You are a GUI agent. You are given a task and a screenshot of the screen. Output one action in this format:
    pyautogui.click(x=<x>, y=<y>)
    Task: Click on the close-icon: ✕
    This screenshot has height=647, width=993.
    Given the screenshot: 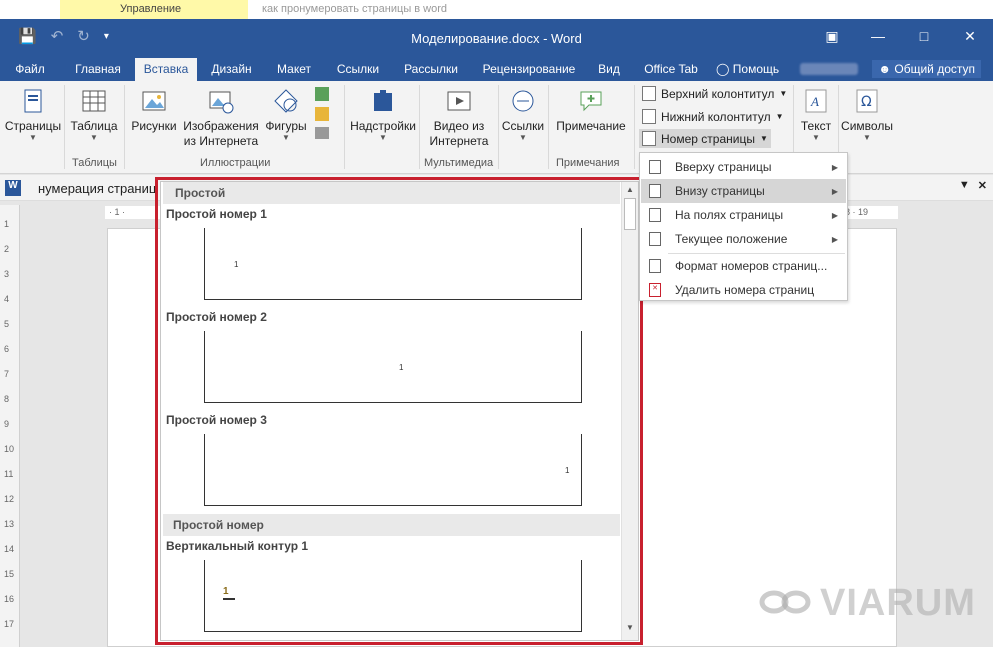 What is the action you would take?
    pyautogui.click(x=970, y=36)
    